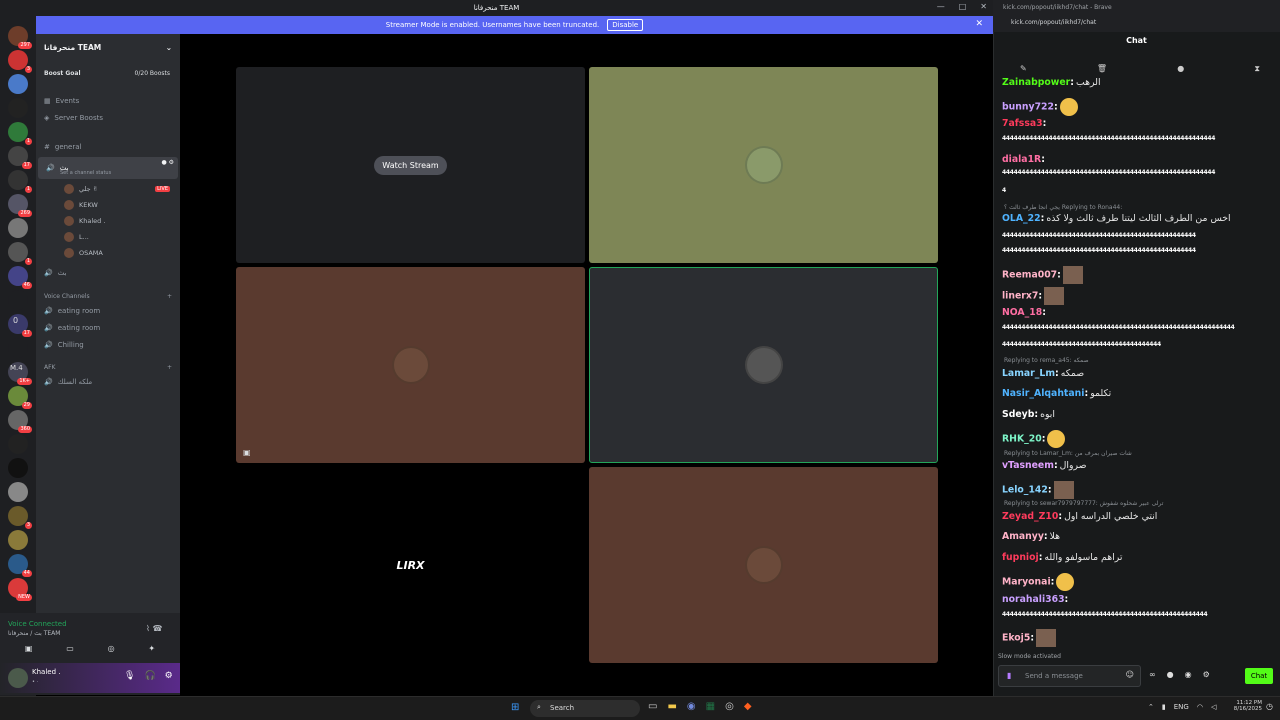  What do you see at coordinates (1016, 638) in the screenshot?
I see `chat-username: Ekoj5` at bounding box center [1016, 638].